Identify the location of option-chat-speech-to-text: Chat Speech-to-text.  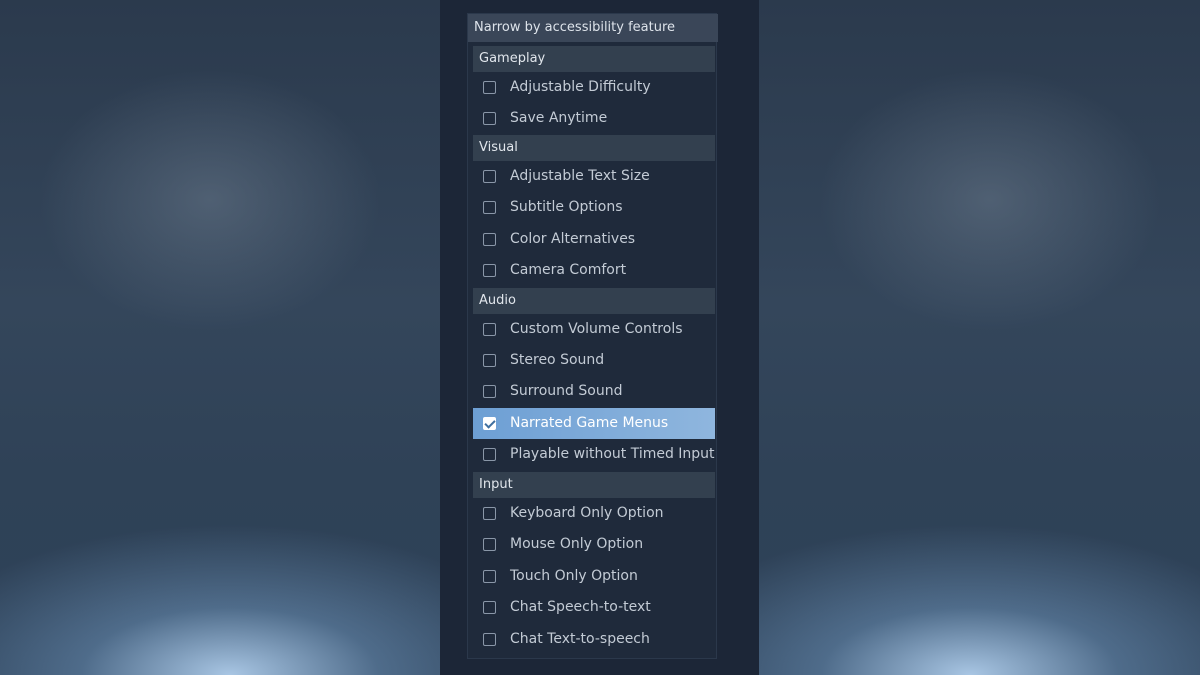
(594, 607).